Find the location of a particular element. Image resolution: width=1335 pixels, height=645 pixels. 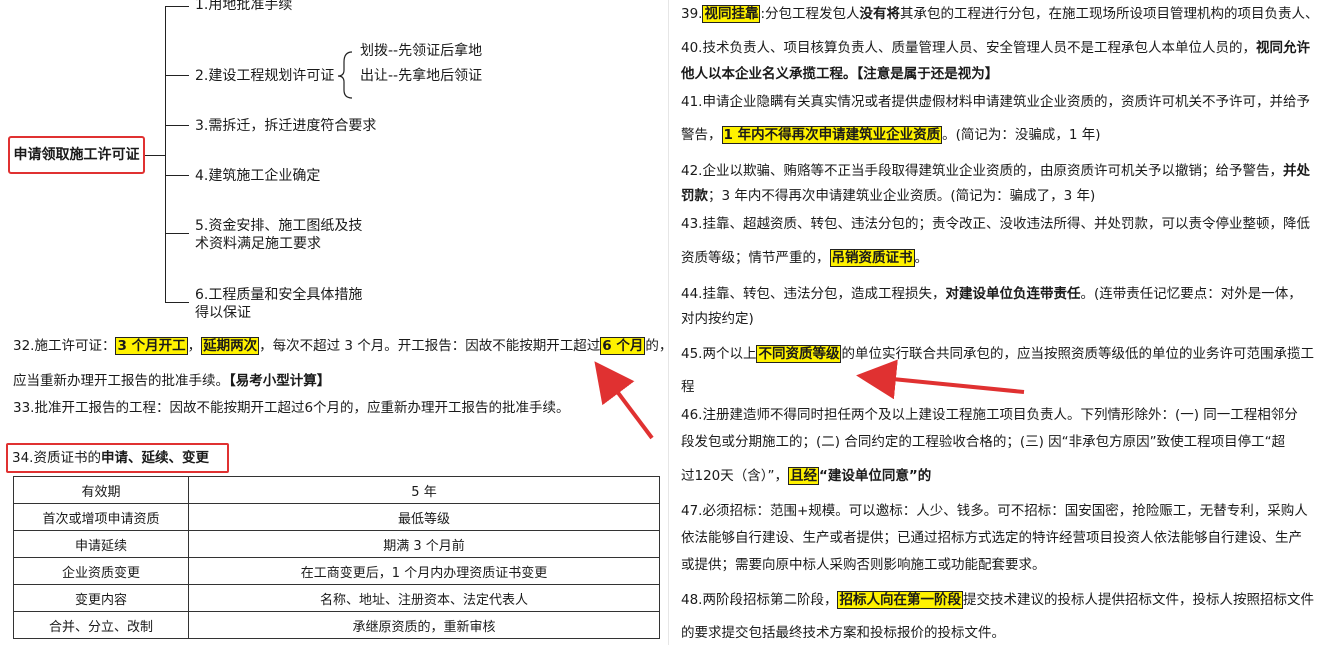

annotation-arrows is located at coordinates (809, 399).